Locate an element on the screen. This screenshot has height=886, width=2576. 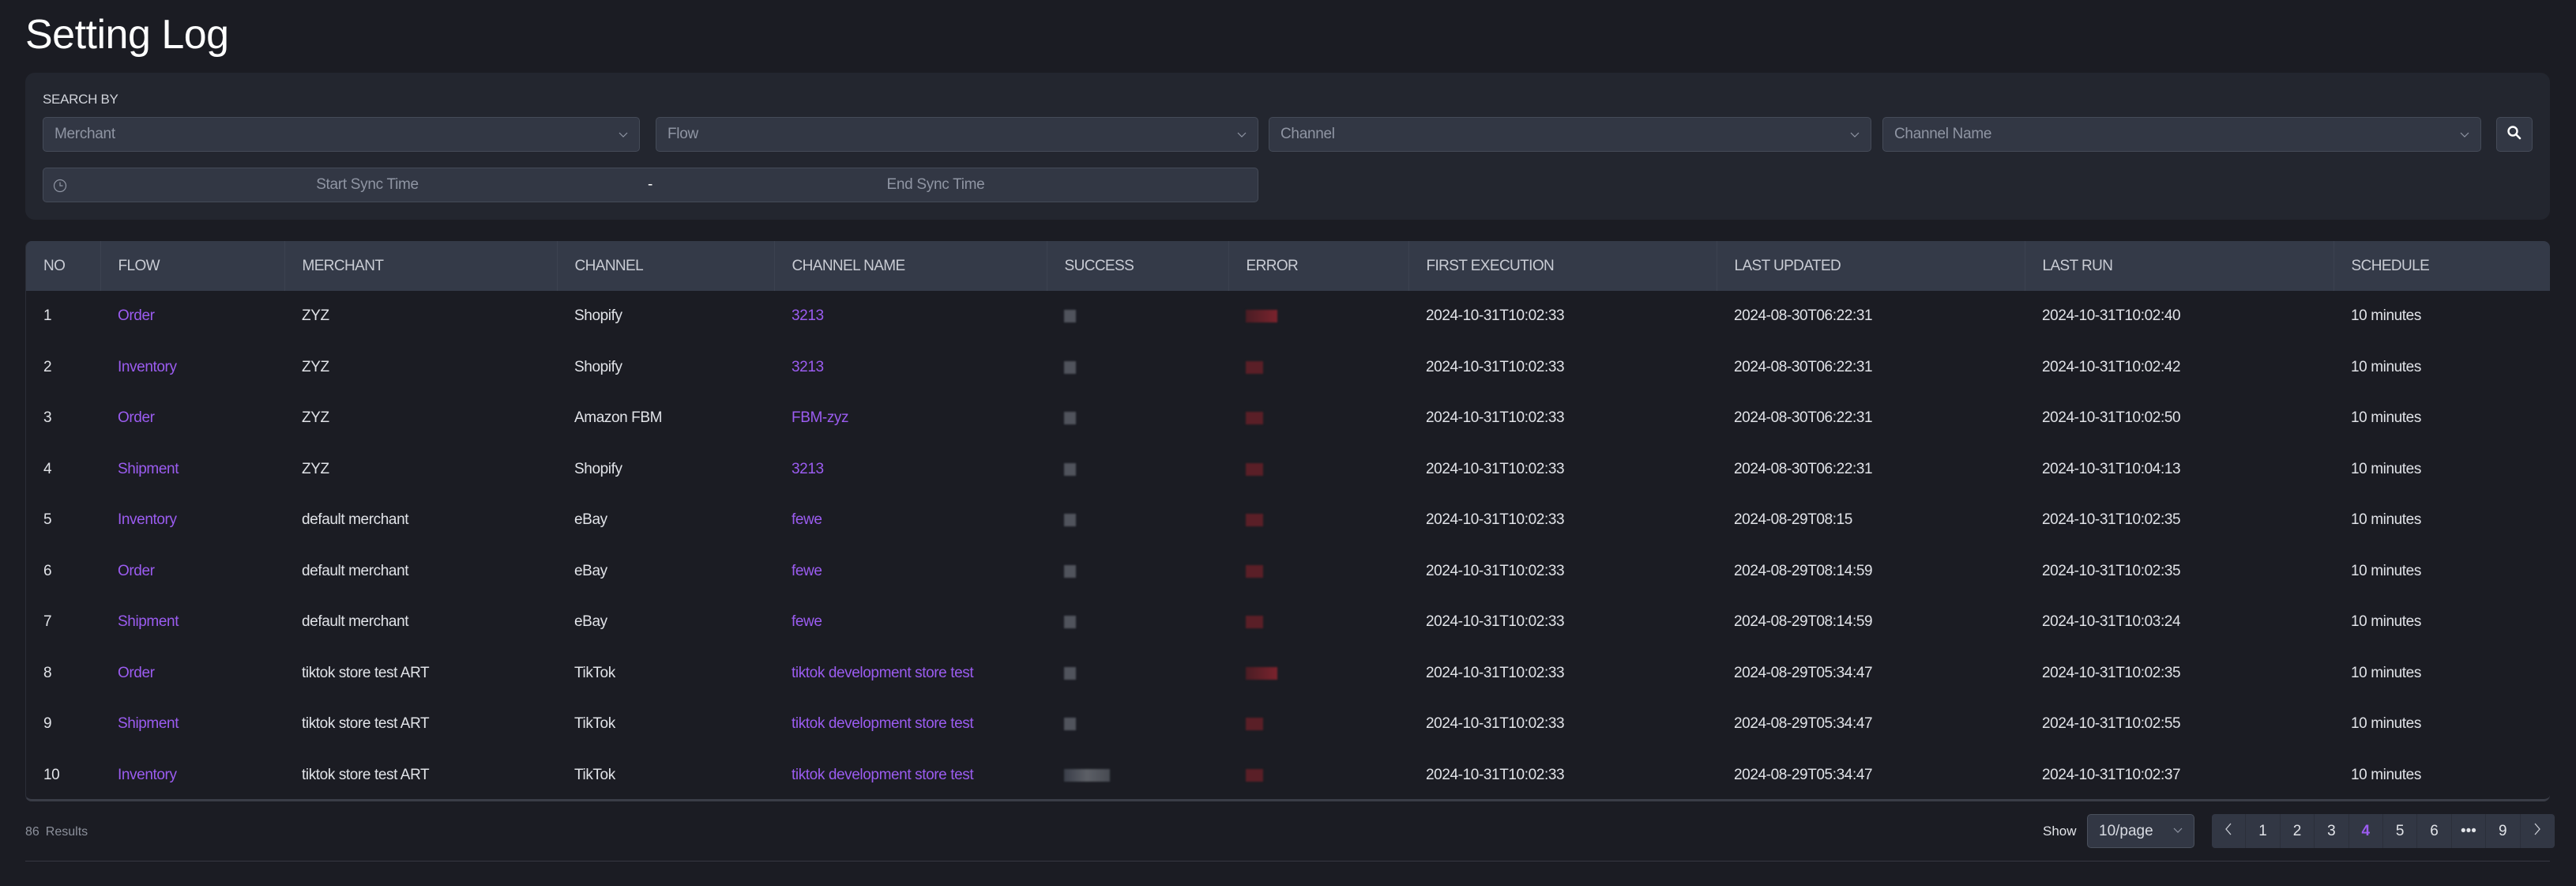
page-button-3: 3 is located at coordinates (2332, 831).